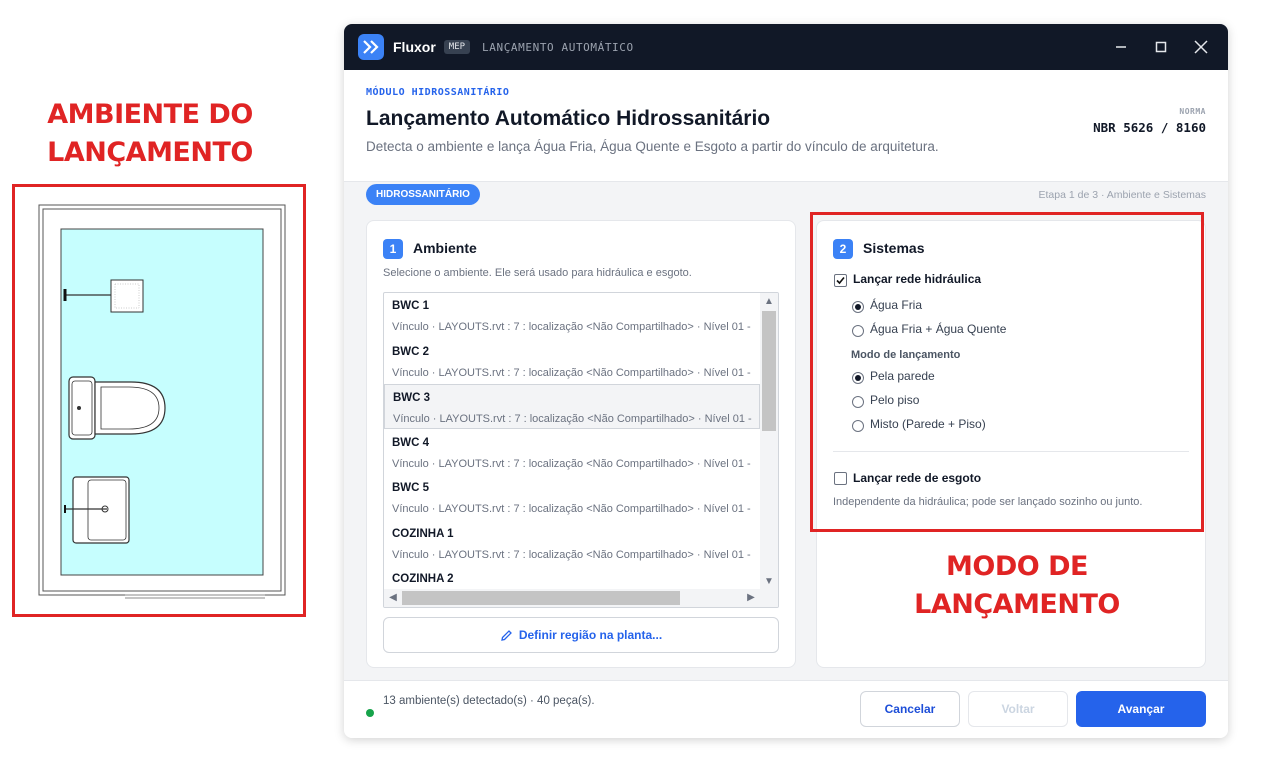  I want to click on back-button: Voltar, so click(1018, 709).